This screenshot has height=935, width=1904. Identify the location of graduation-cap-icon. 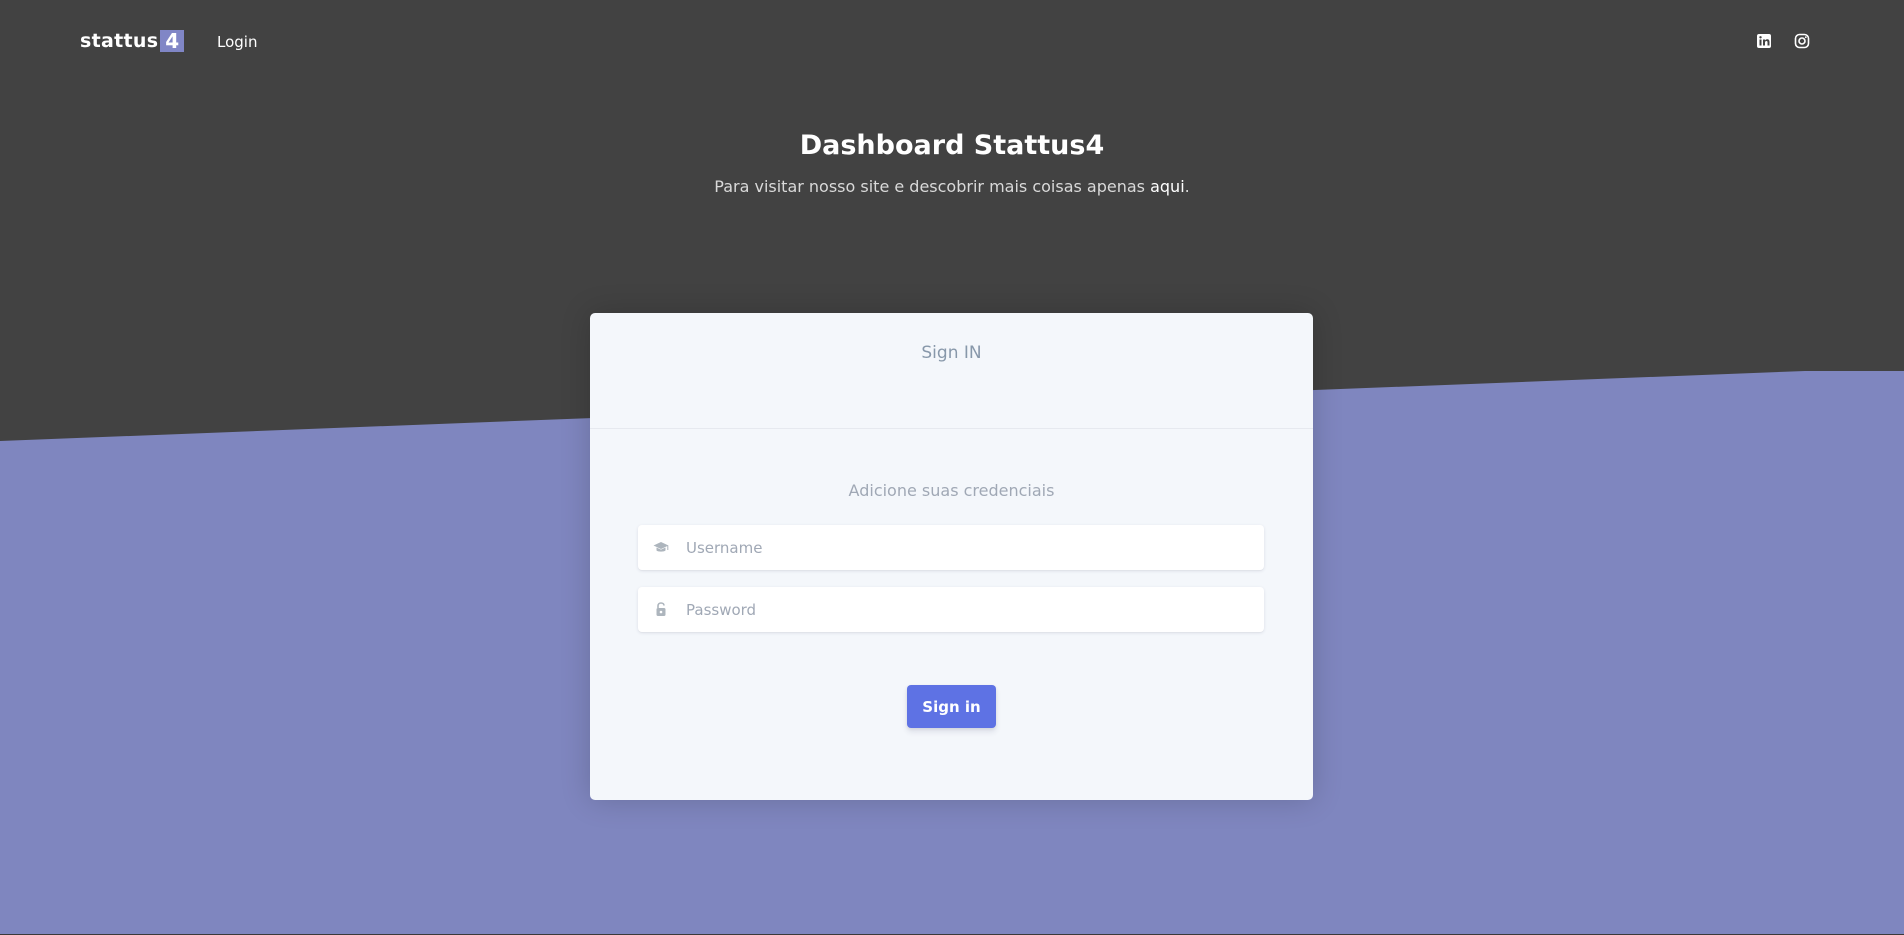
(661, 548).